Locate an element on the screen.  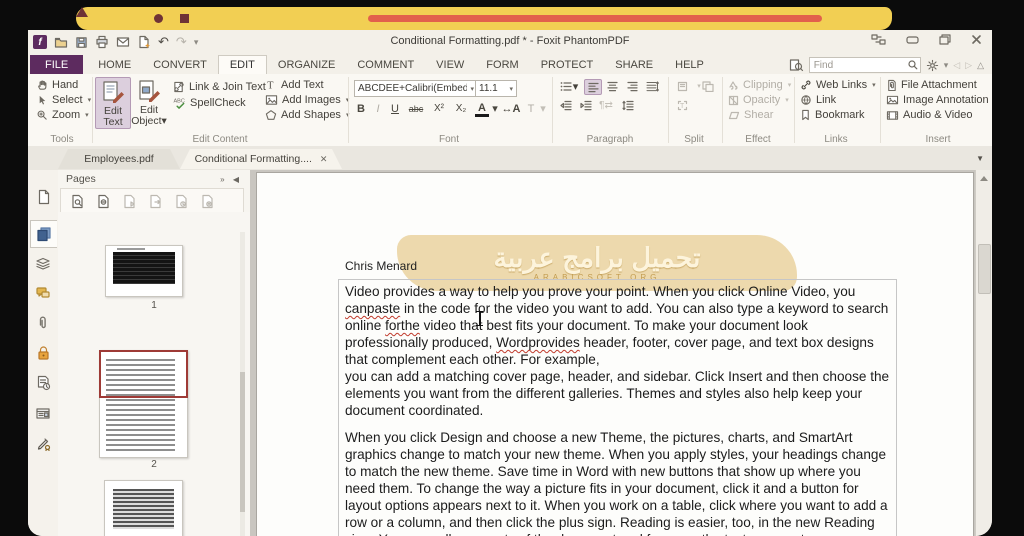
tab-close-icon: ✕ is located at coordinates (324, 159).